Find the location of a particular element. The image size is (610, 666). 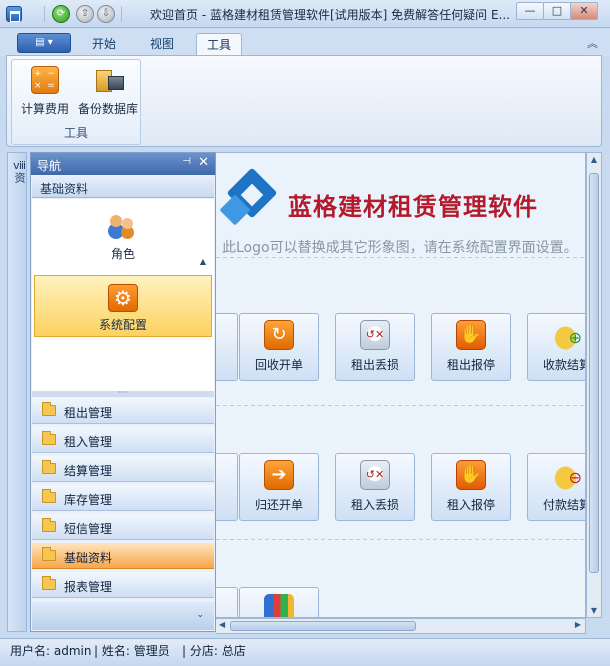

vertical-scrollbar: ▲ ▼ is located at coordinates (594, 385).